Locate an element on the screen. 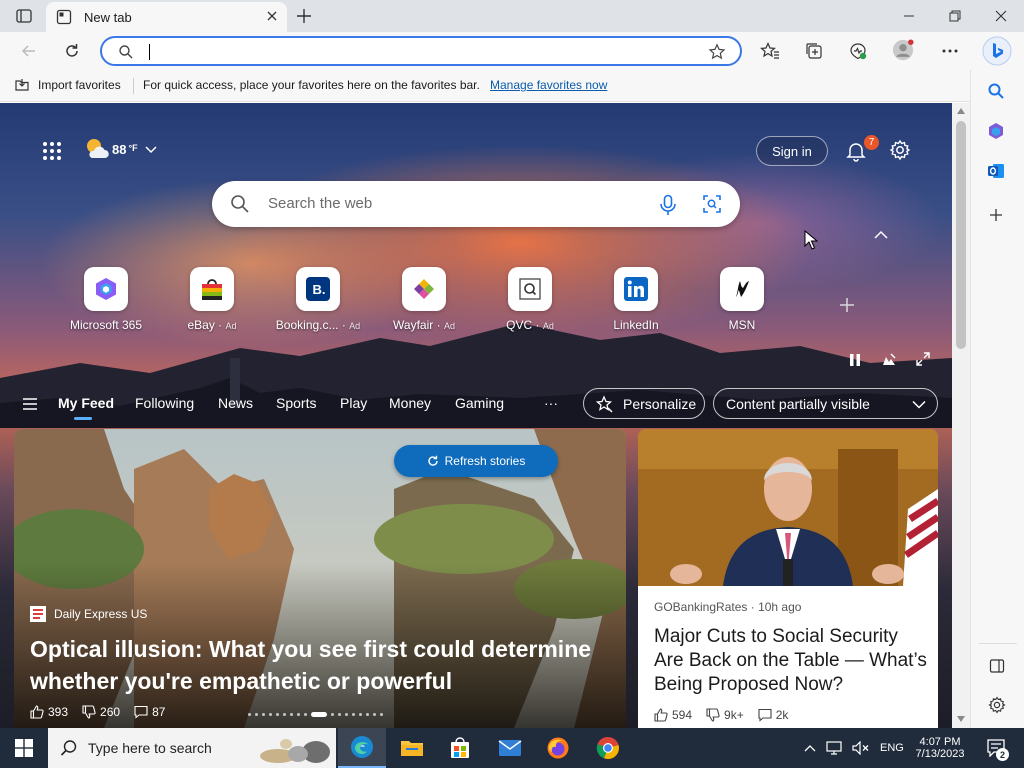 The width and height of the screenshot is (1024, 768). quicklink-qvc: QVC · Ad is located at coordinates (530, 299).